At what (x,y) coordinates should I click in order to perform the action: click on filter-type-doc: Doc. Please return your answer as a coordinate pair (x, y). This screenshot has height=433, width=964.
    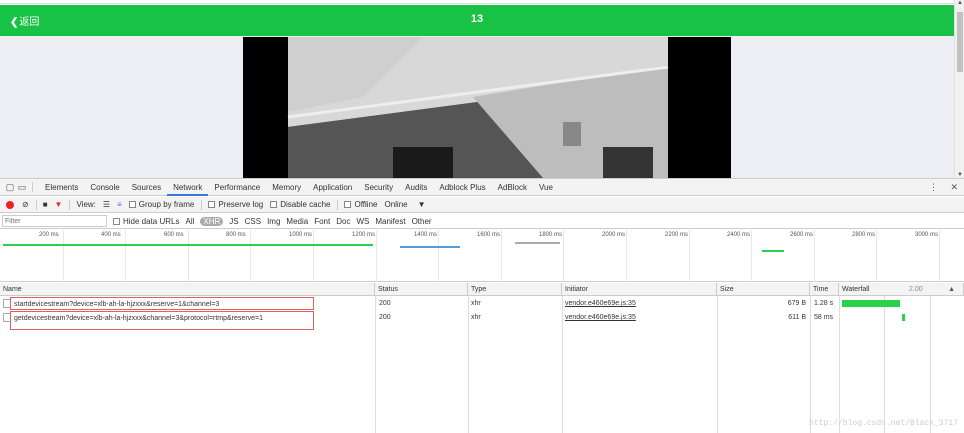
    Looking at the image, I should click on (343, 221).